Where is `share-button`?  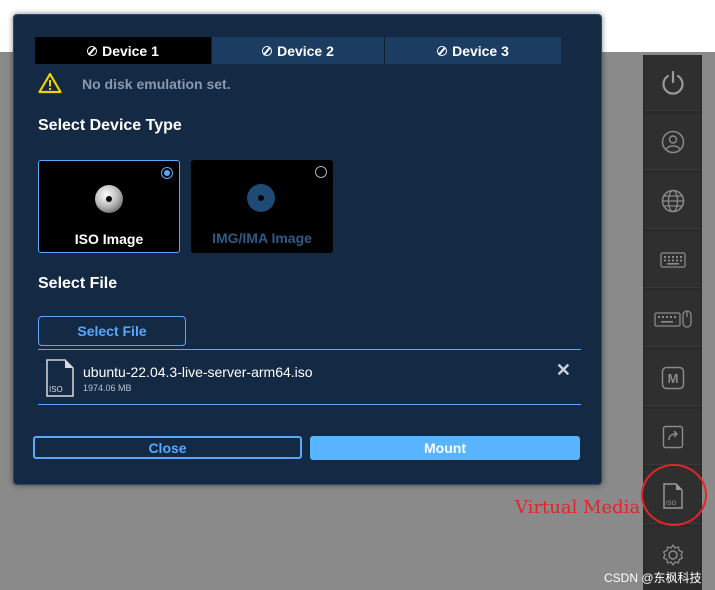 share-button is located at coordinates (672, 437).